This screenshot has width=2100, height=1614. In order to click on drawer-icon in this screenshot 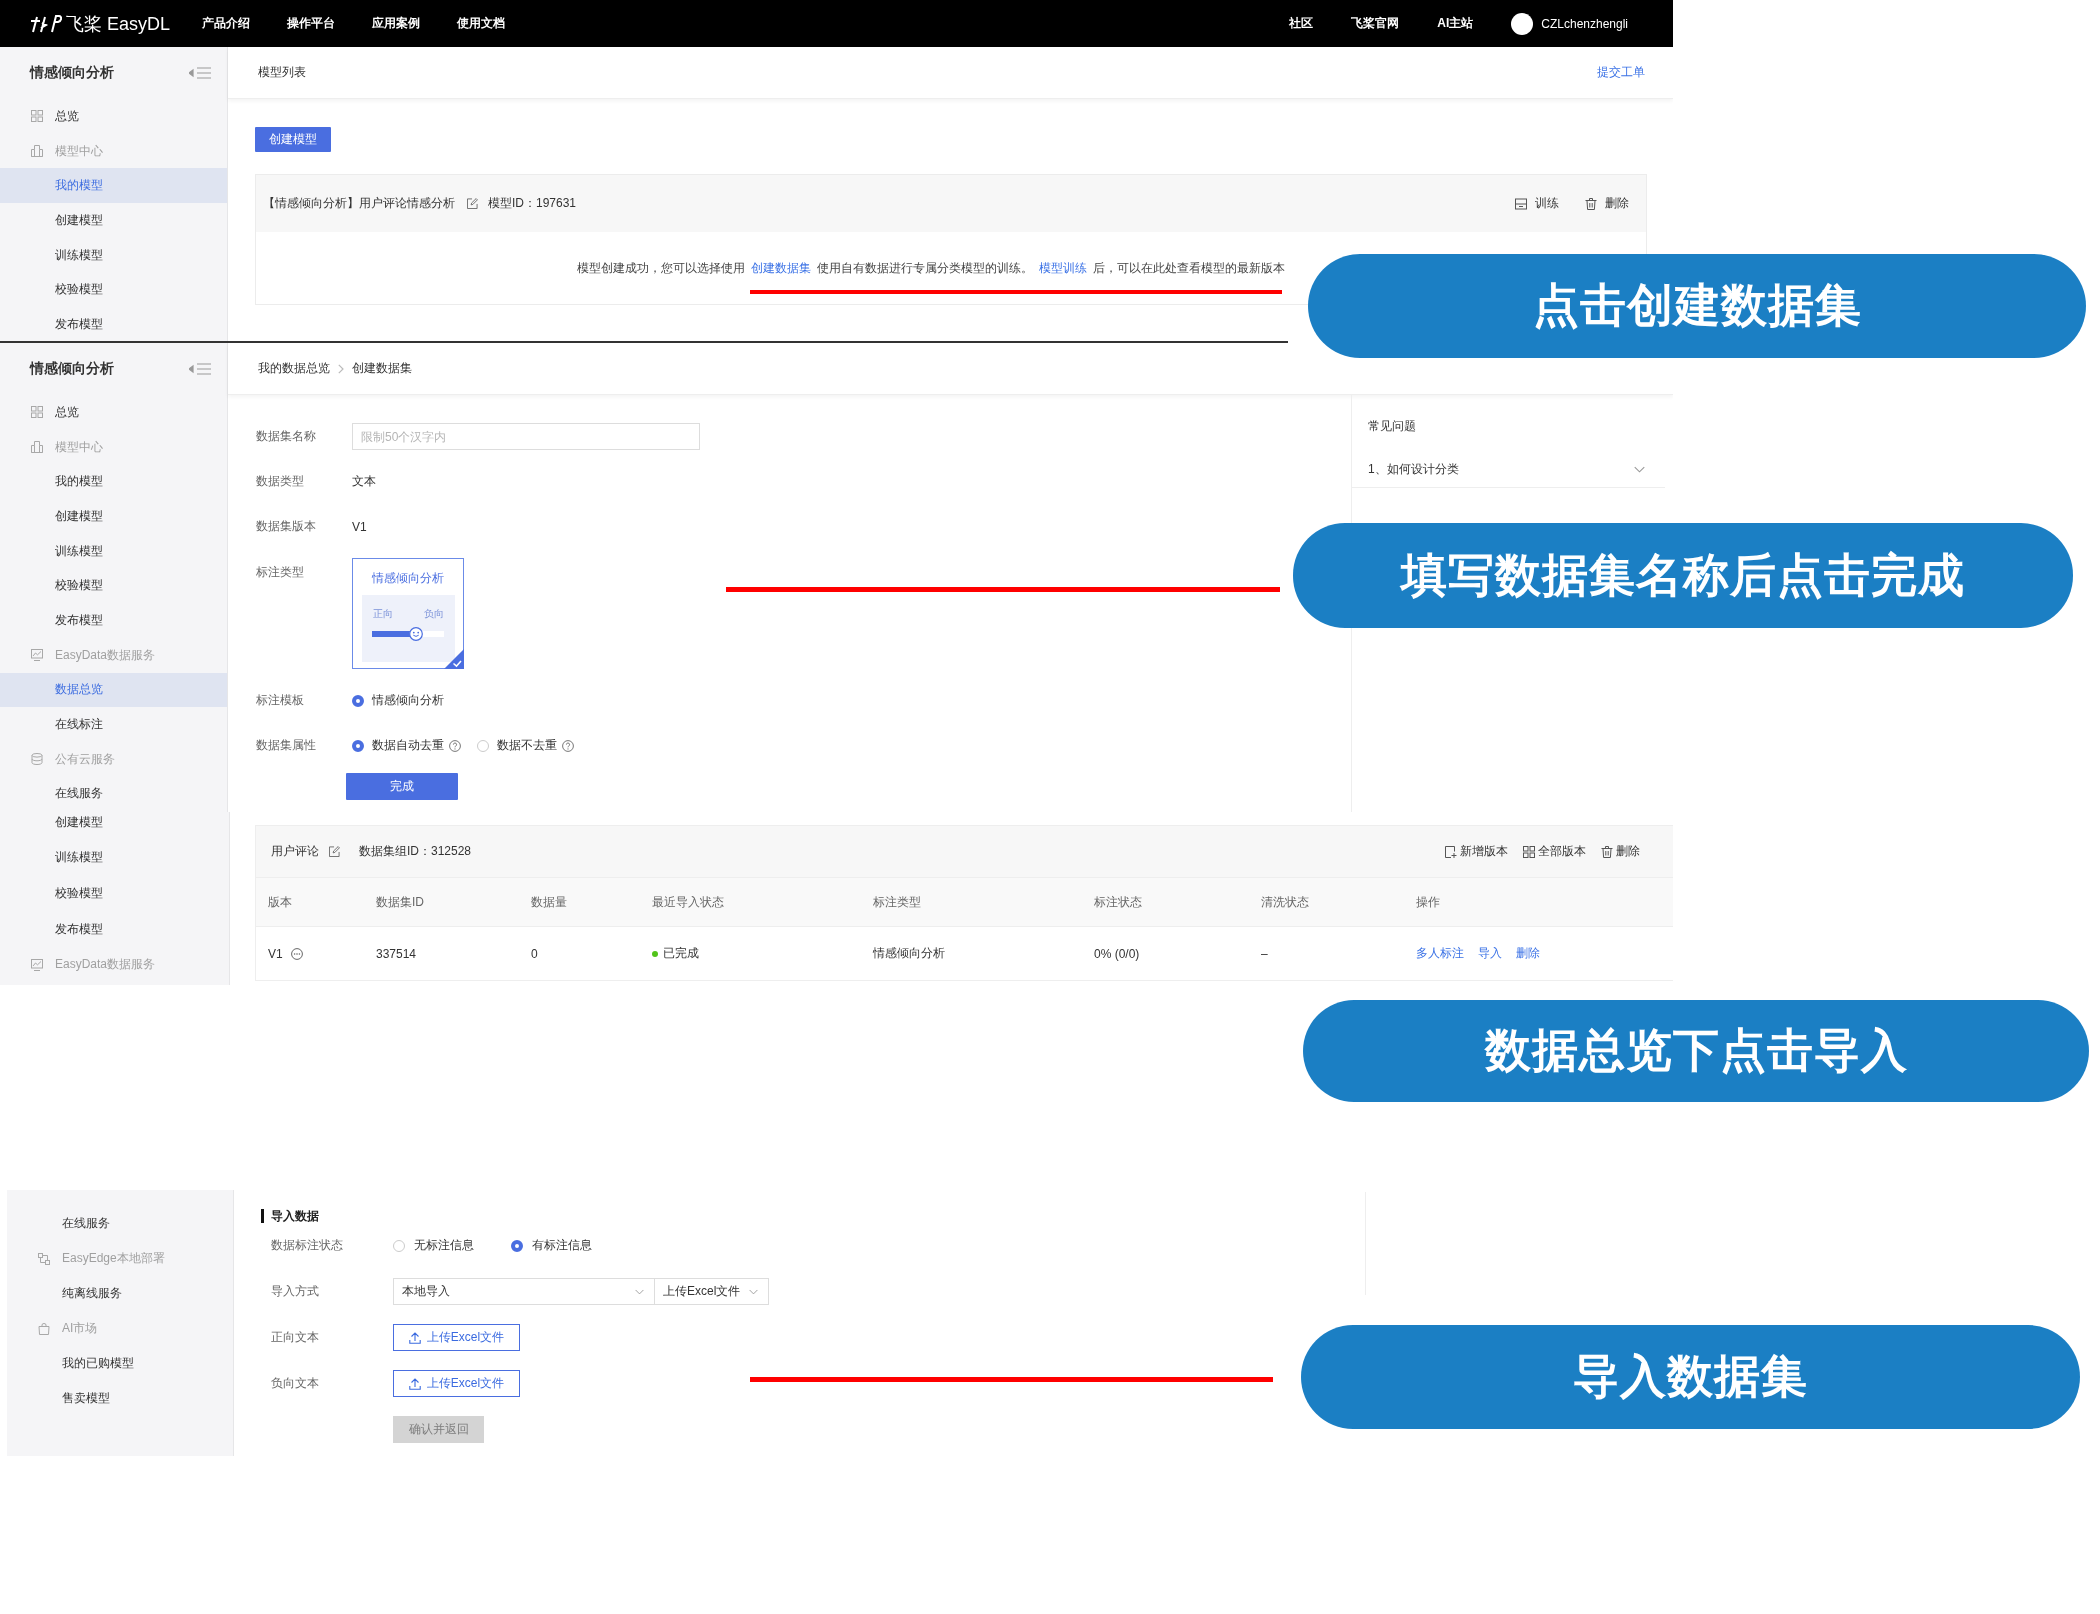, I will do `click(1521, 203)`.